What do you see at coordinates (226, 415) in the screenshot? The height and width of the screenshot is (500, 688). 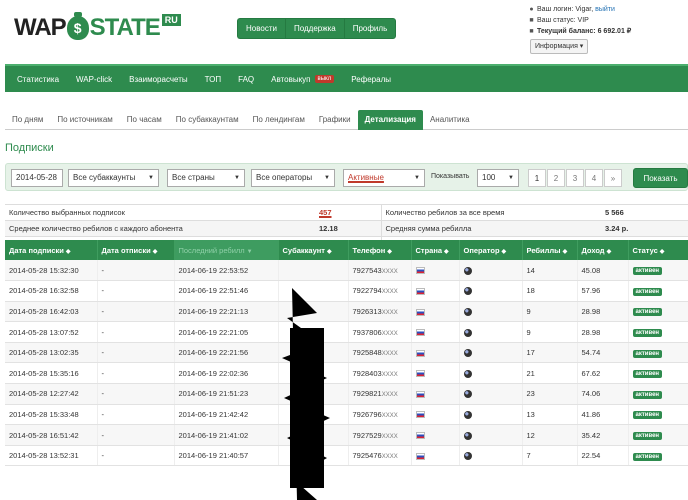 I see `cell-last-rebill: 2014-06-19 21:42:42` at bounding box center [226, 415].